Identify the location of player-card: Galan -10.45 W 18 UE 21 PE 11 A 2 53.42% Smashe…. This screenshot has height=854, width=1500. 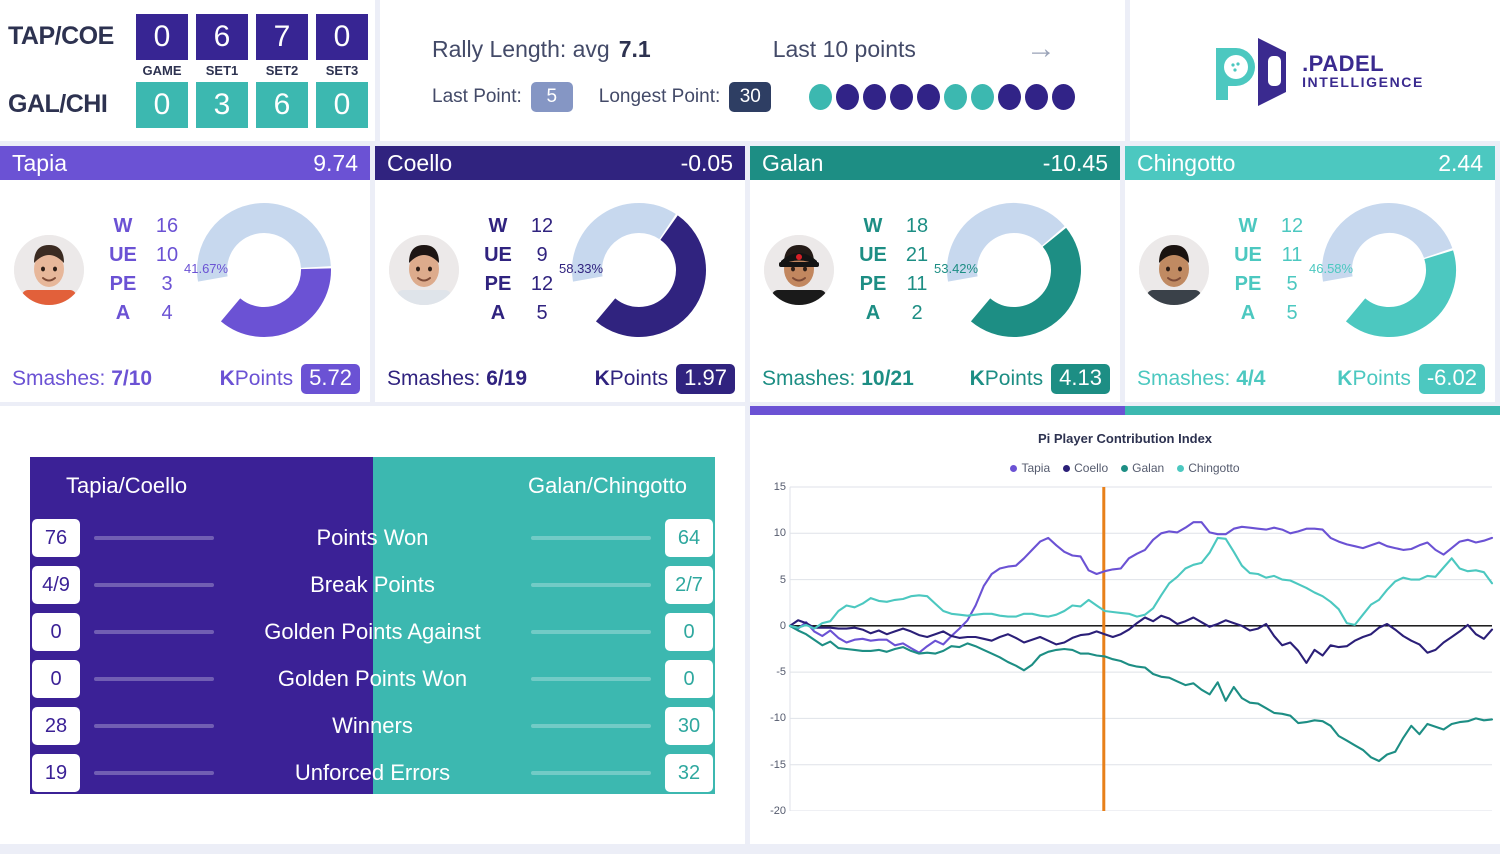
(935, 274).